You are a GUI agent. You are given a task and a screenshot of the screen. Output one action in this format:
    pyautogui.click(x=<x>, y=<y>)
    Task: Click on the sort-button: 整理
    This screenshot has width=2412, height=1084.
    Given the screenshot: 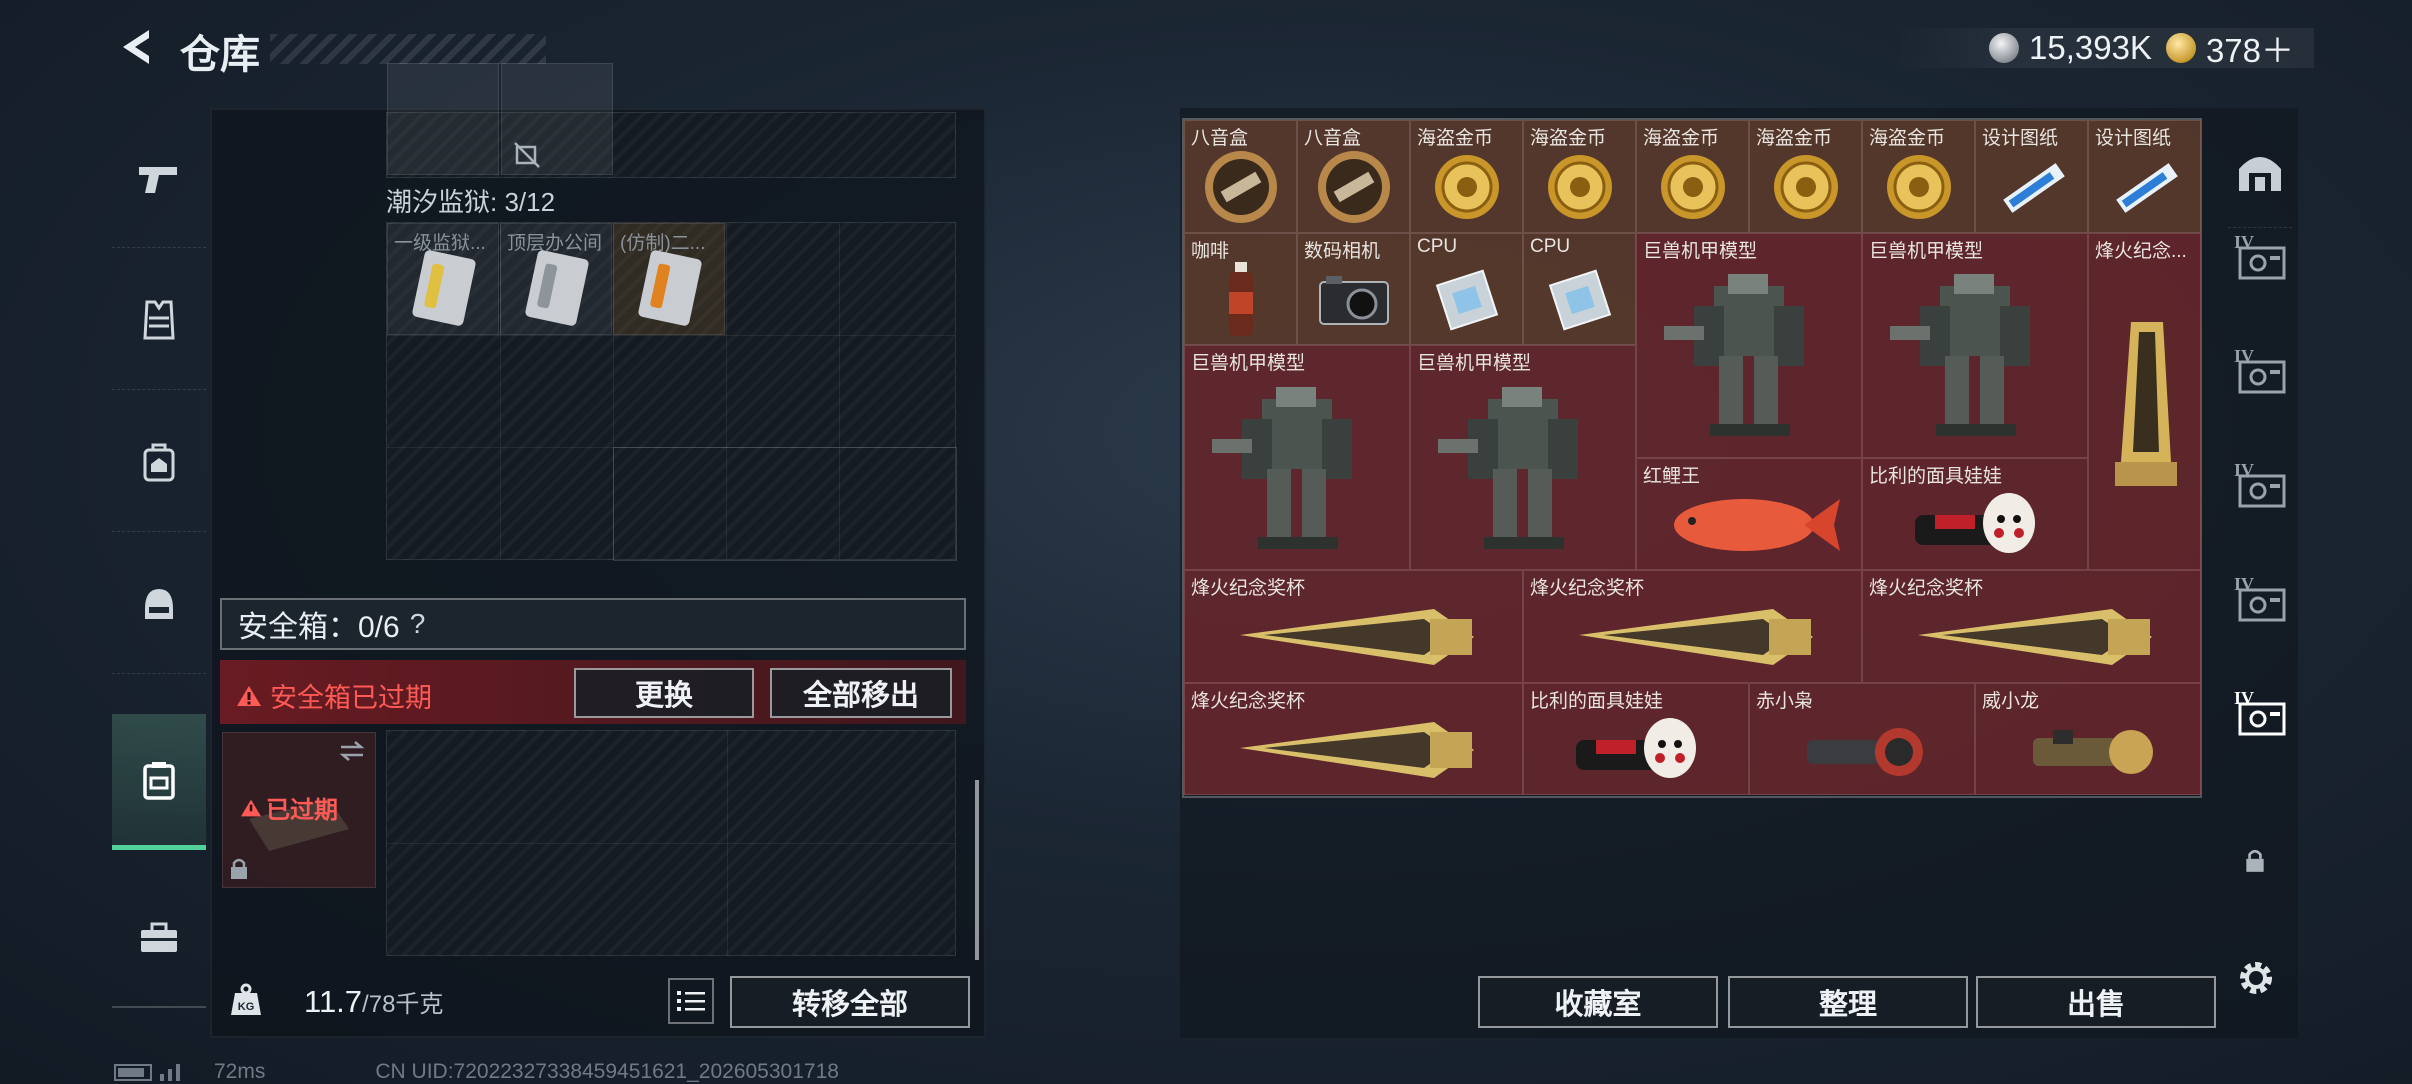 What is the action you would take?
    pyautogui.click(x=1848, y=1002)
    